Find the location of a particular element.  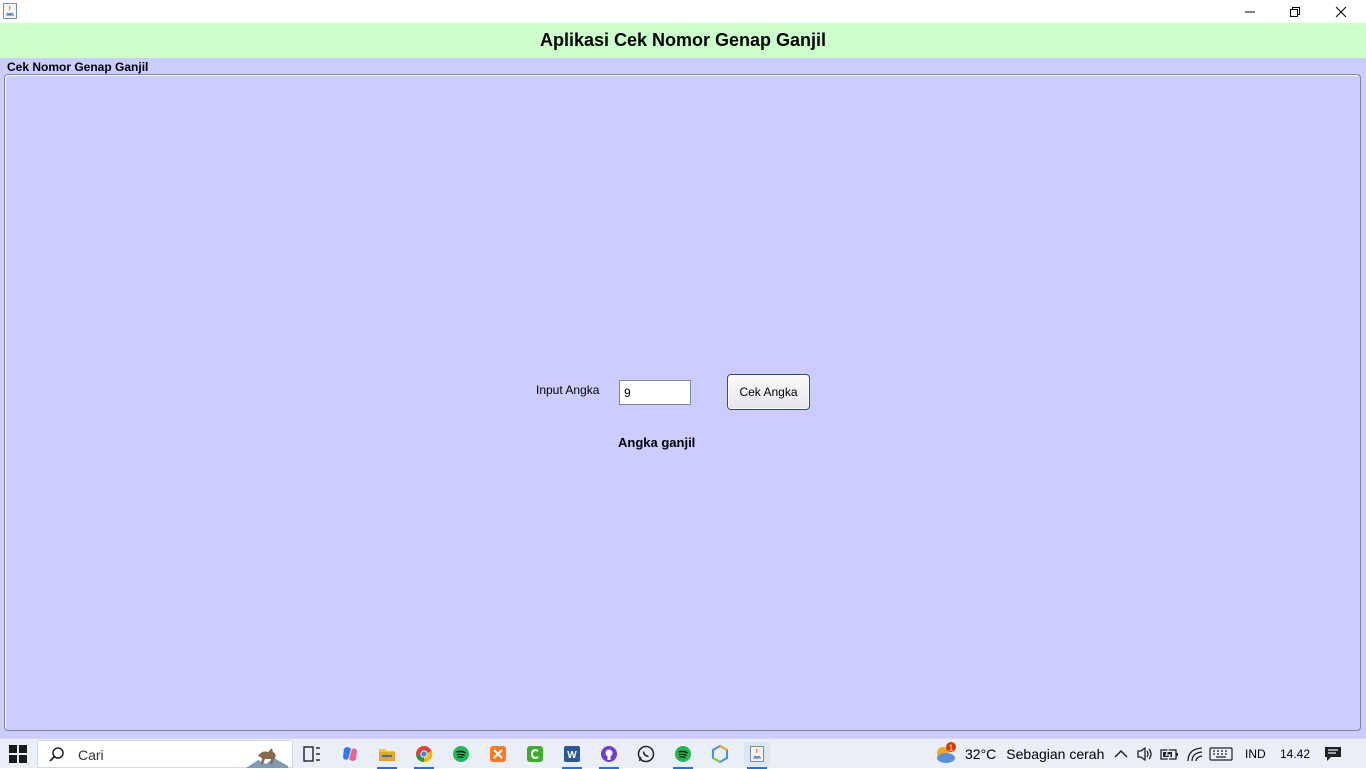

file-explorer-icon is located at coordinates (387, 755).